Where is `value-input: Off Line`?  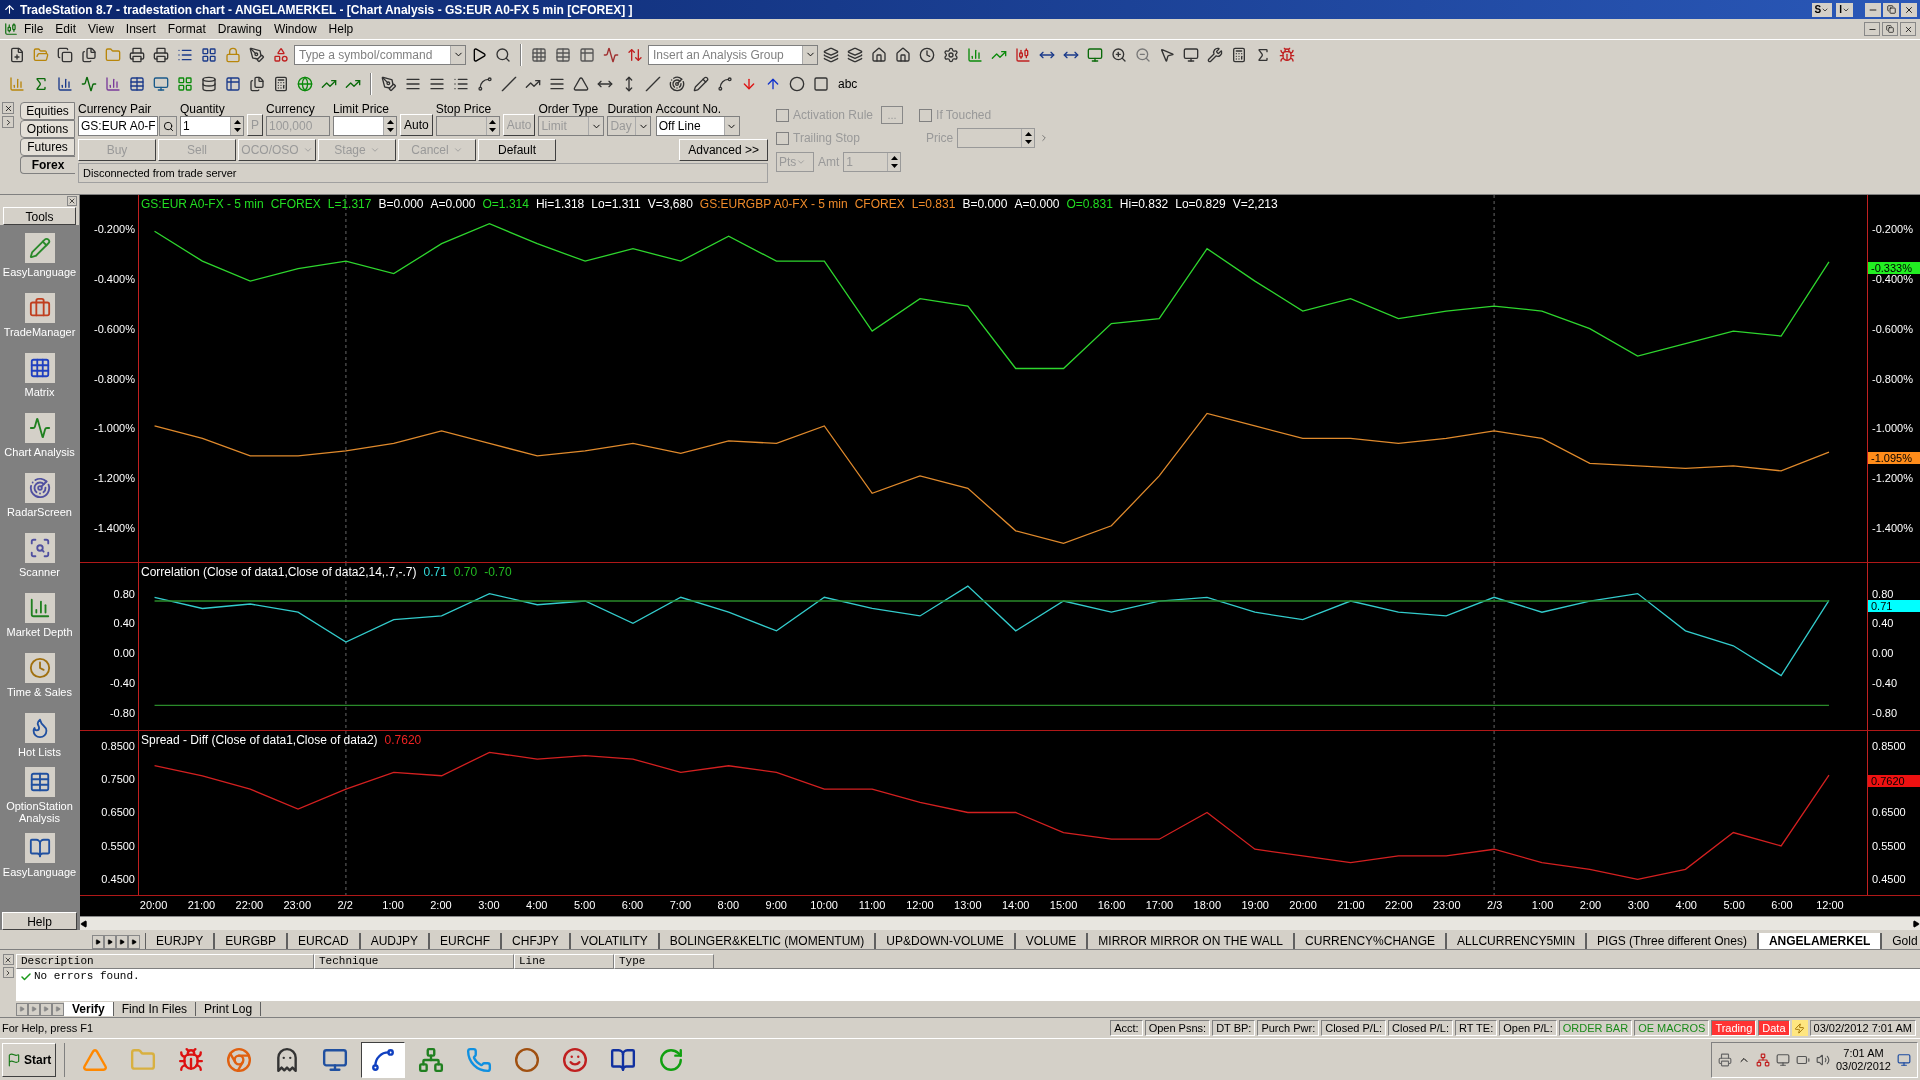 value-input: Off Line is located at coordinates (690, 126).